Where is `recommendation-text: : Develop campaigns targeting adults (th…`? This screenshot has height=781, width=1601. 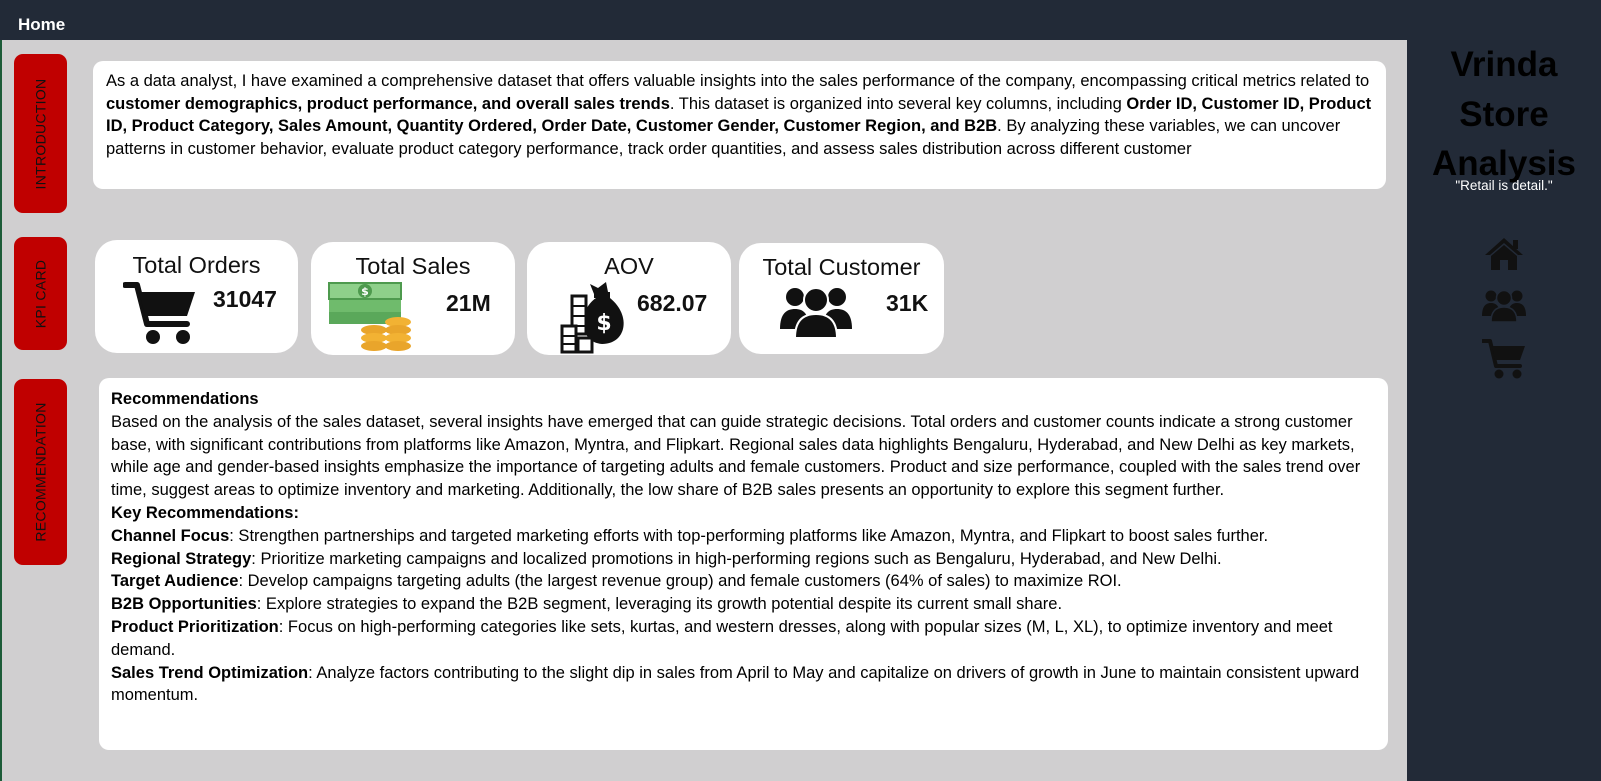
recommendation-text: : Develop campaigns targeting adults (th… is located at coordinates (680, 581).